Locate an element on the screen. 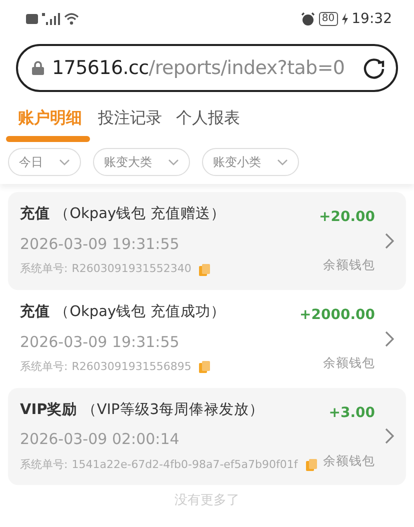 Image resolution: width=414 pixels, height=527 pixels. order-number: 1541a22e-67d2-4fb0-98a7-ef5a7b90f01f is located at coordinates (185, 464).